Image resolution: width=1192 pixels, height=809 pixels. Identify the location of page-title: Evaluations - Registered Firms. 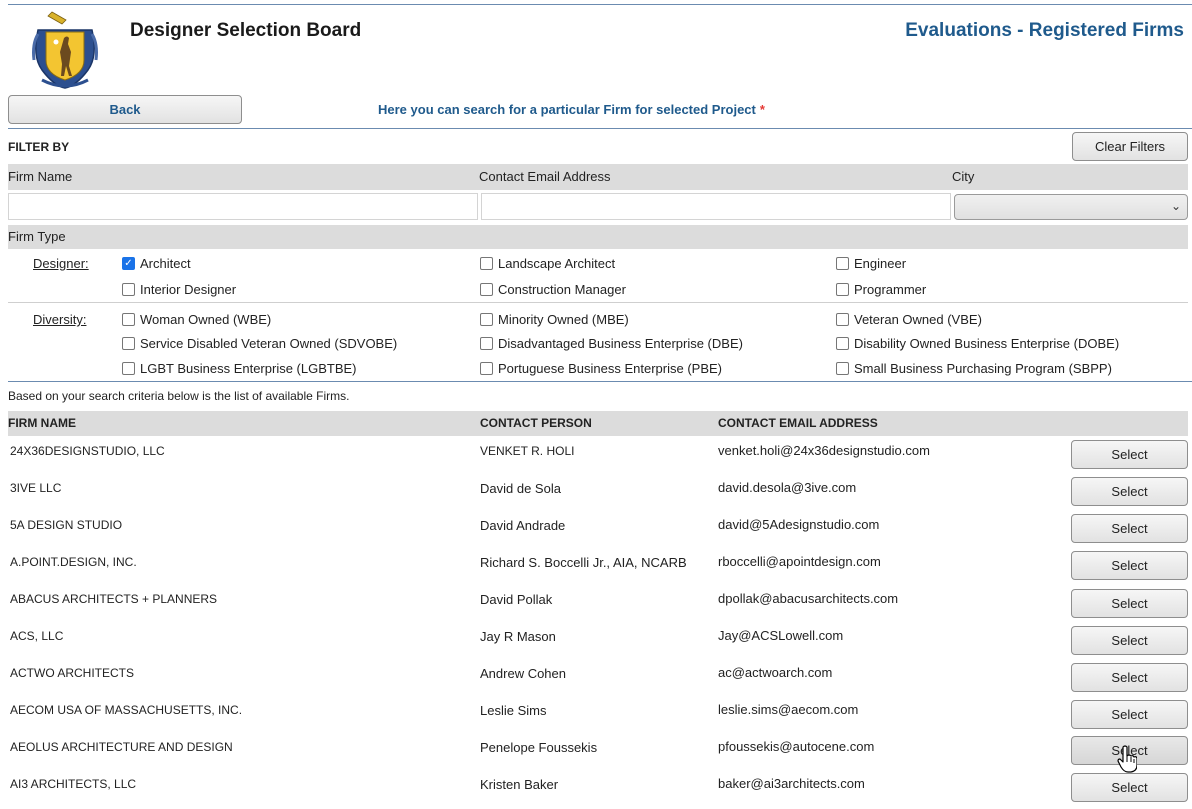
(1044, 30).